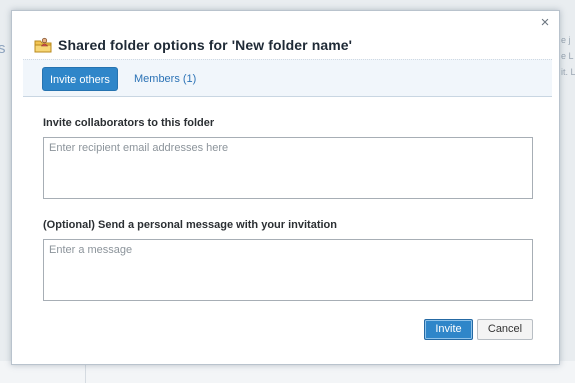  I want to click on background-text-line: e L, so click(567, 56).